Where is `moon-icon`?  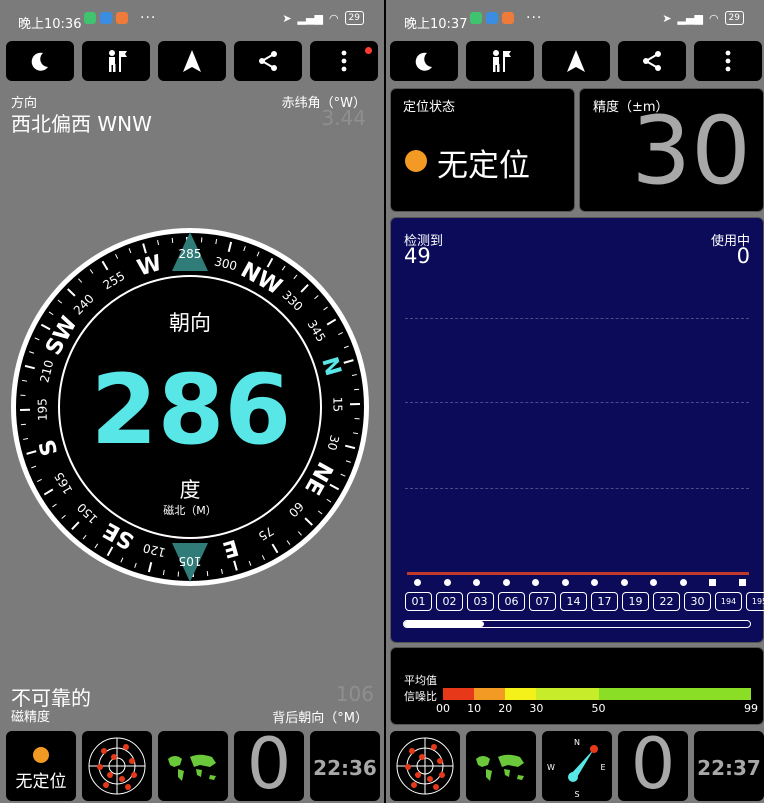 moon-icon is located at coordinates (39, 61).